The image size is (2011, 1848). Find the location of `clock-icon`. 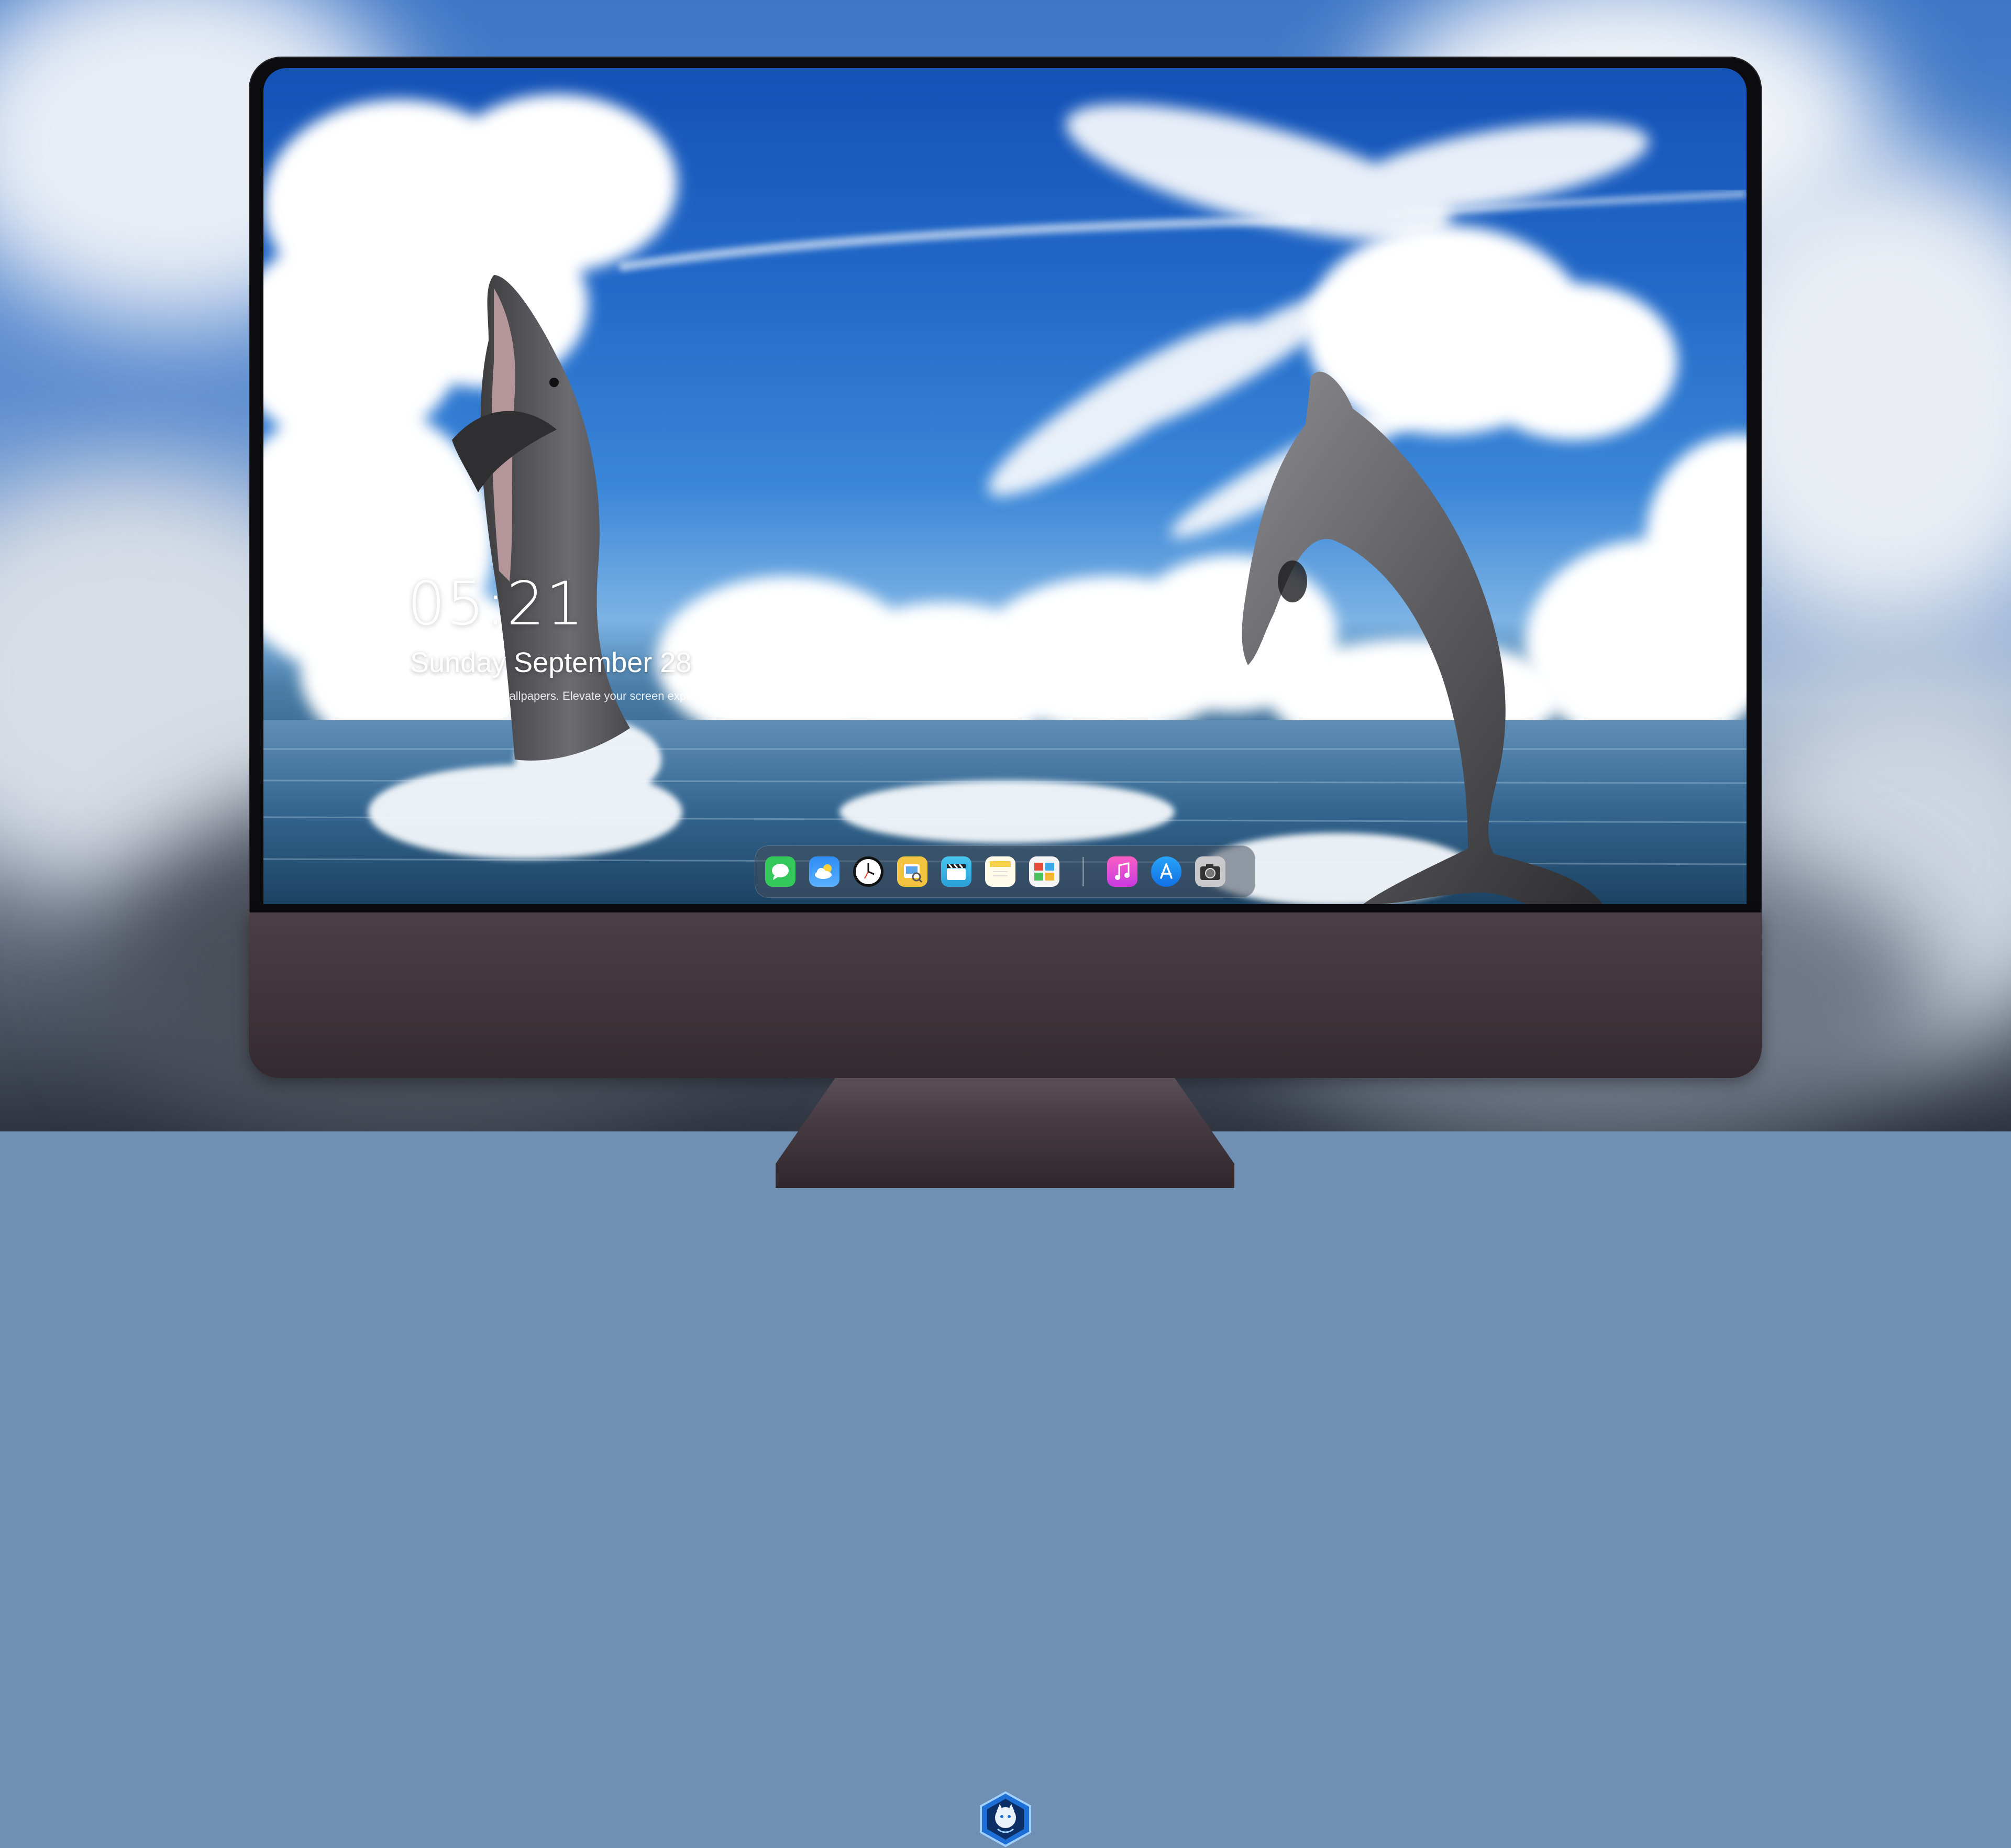

clock-icon is located at coordinates (868, 871).